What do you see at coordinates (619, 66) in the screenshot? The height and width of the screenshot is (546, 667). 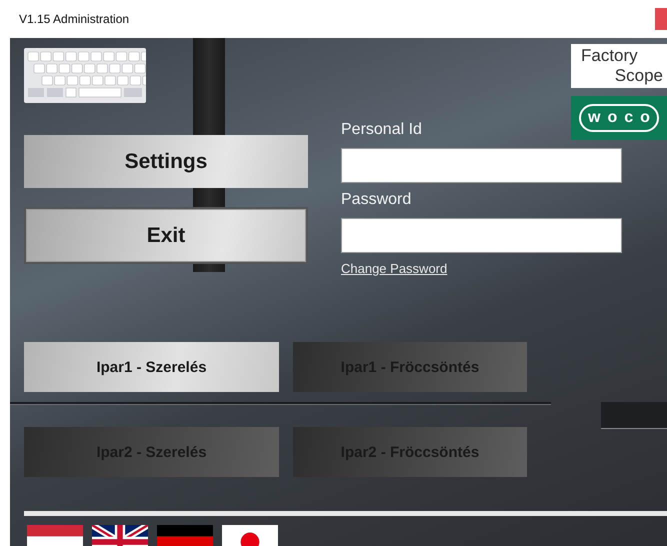 I see `factory-scope-logo: Factory Scope` at bounding box center [619, 66].